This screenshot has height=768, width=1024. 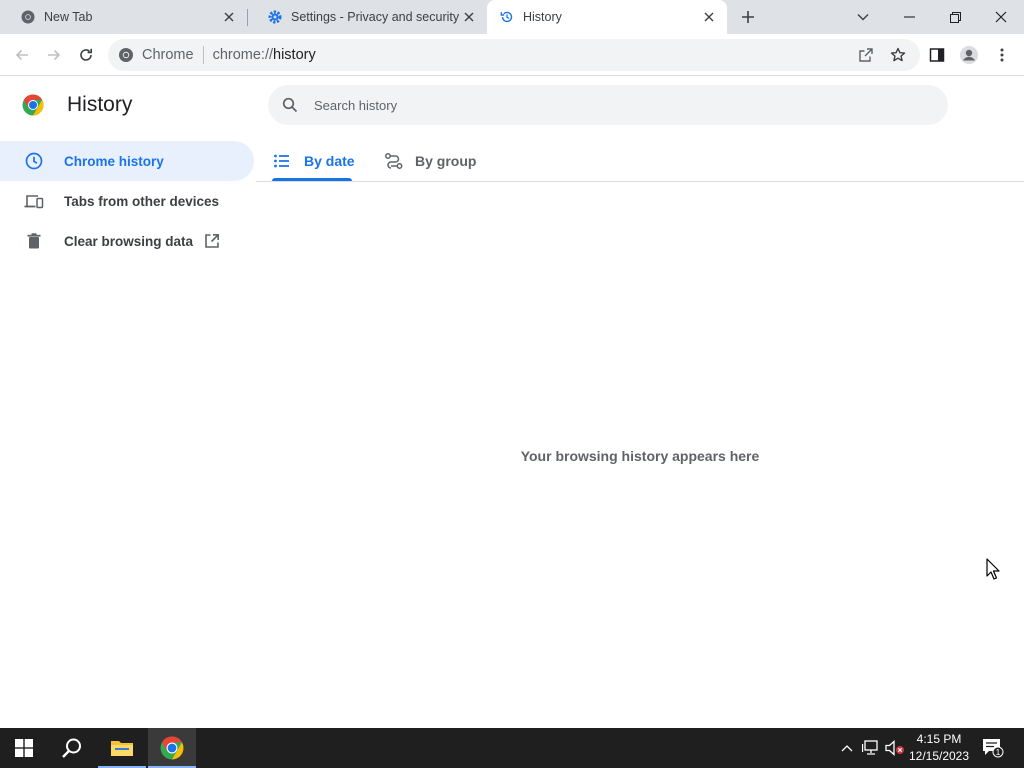 I want to click on tab-by-date: By date, so click(x=314, y=161).